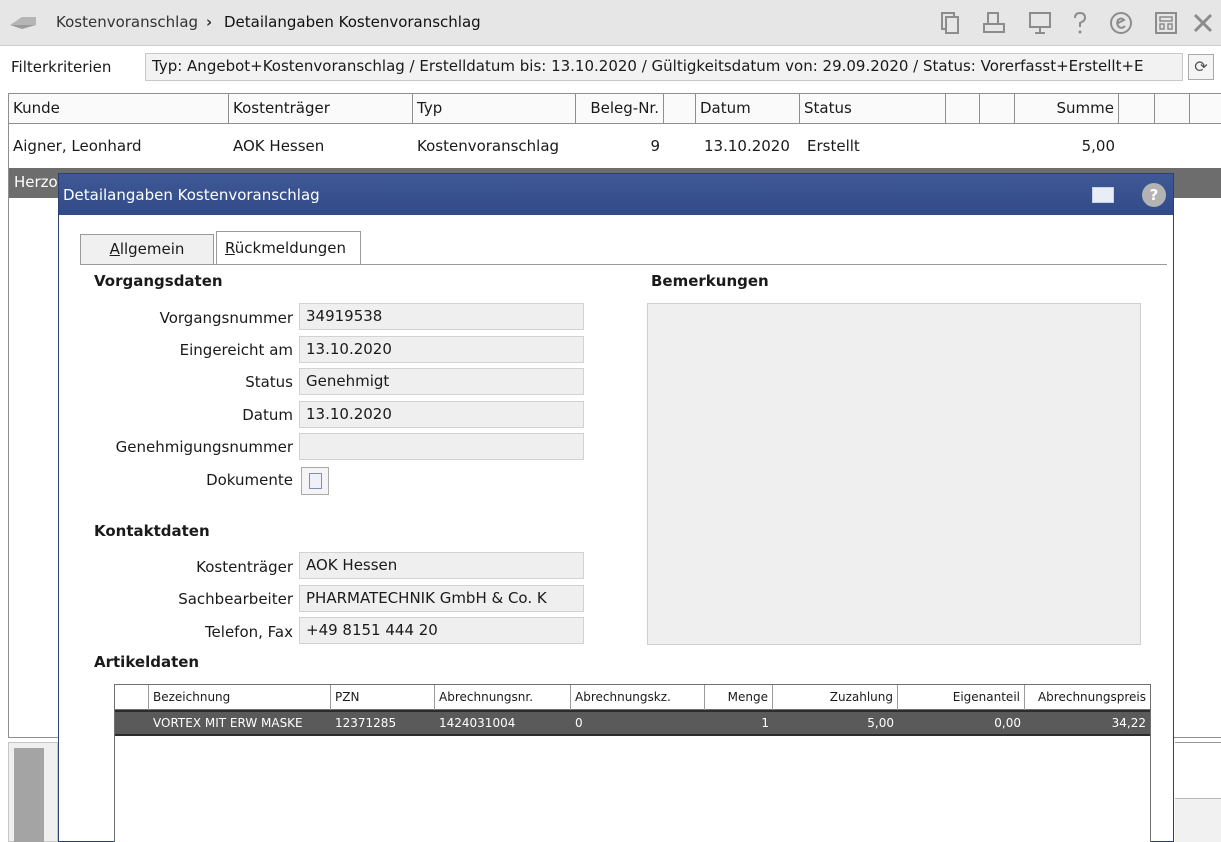  I want to click on refresh-button: ⟳, so click(1201, 67).